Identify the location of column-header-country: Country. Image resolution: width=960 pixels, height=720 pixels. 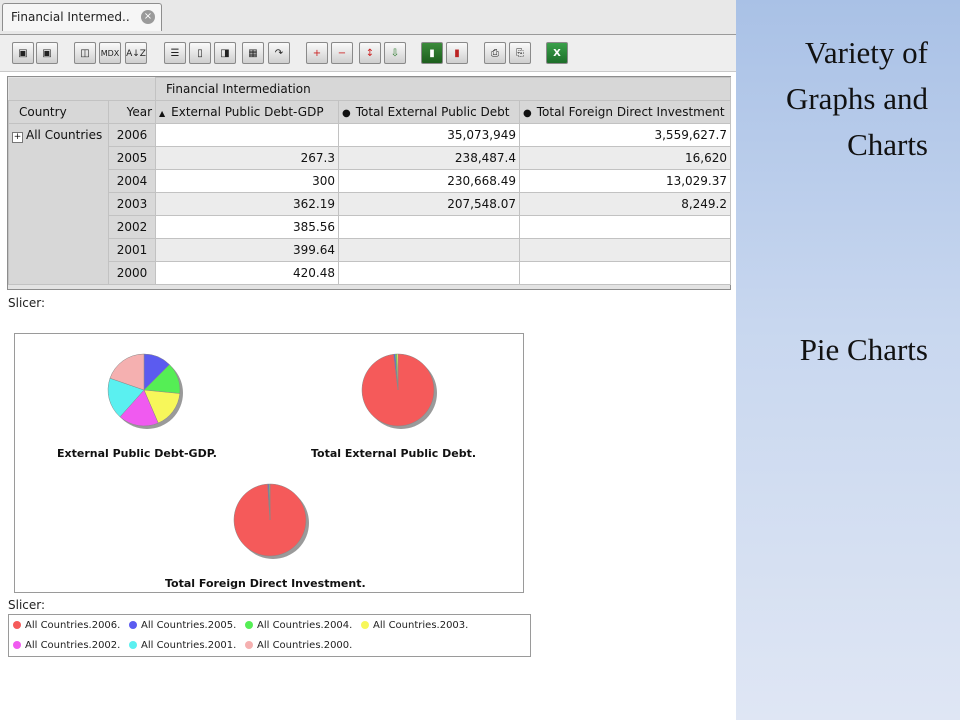
(58, 112).